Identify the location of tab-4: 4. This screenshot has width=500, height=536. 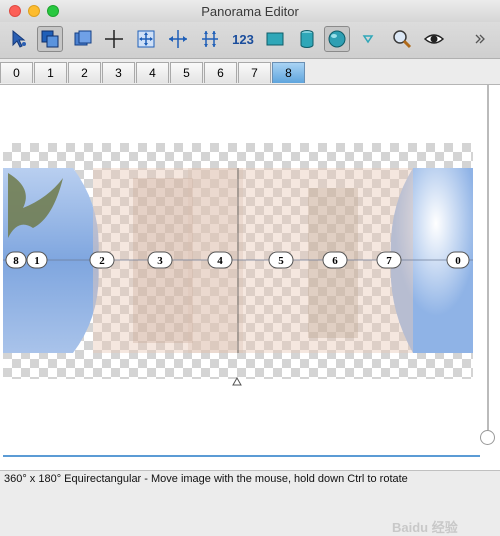
(152, 72).